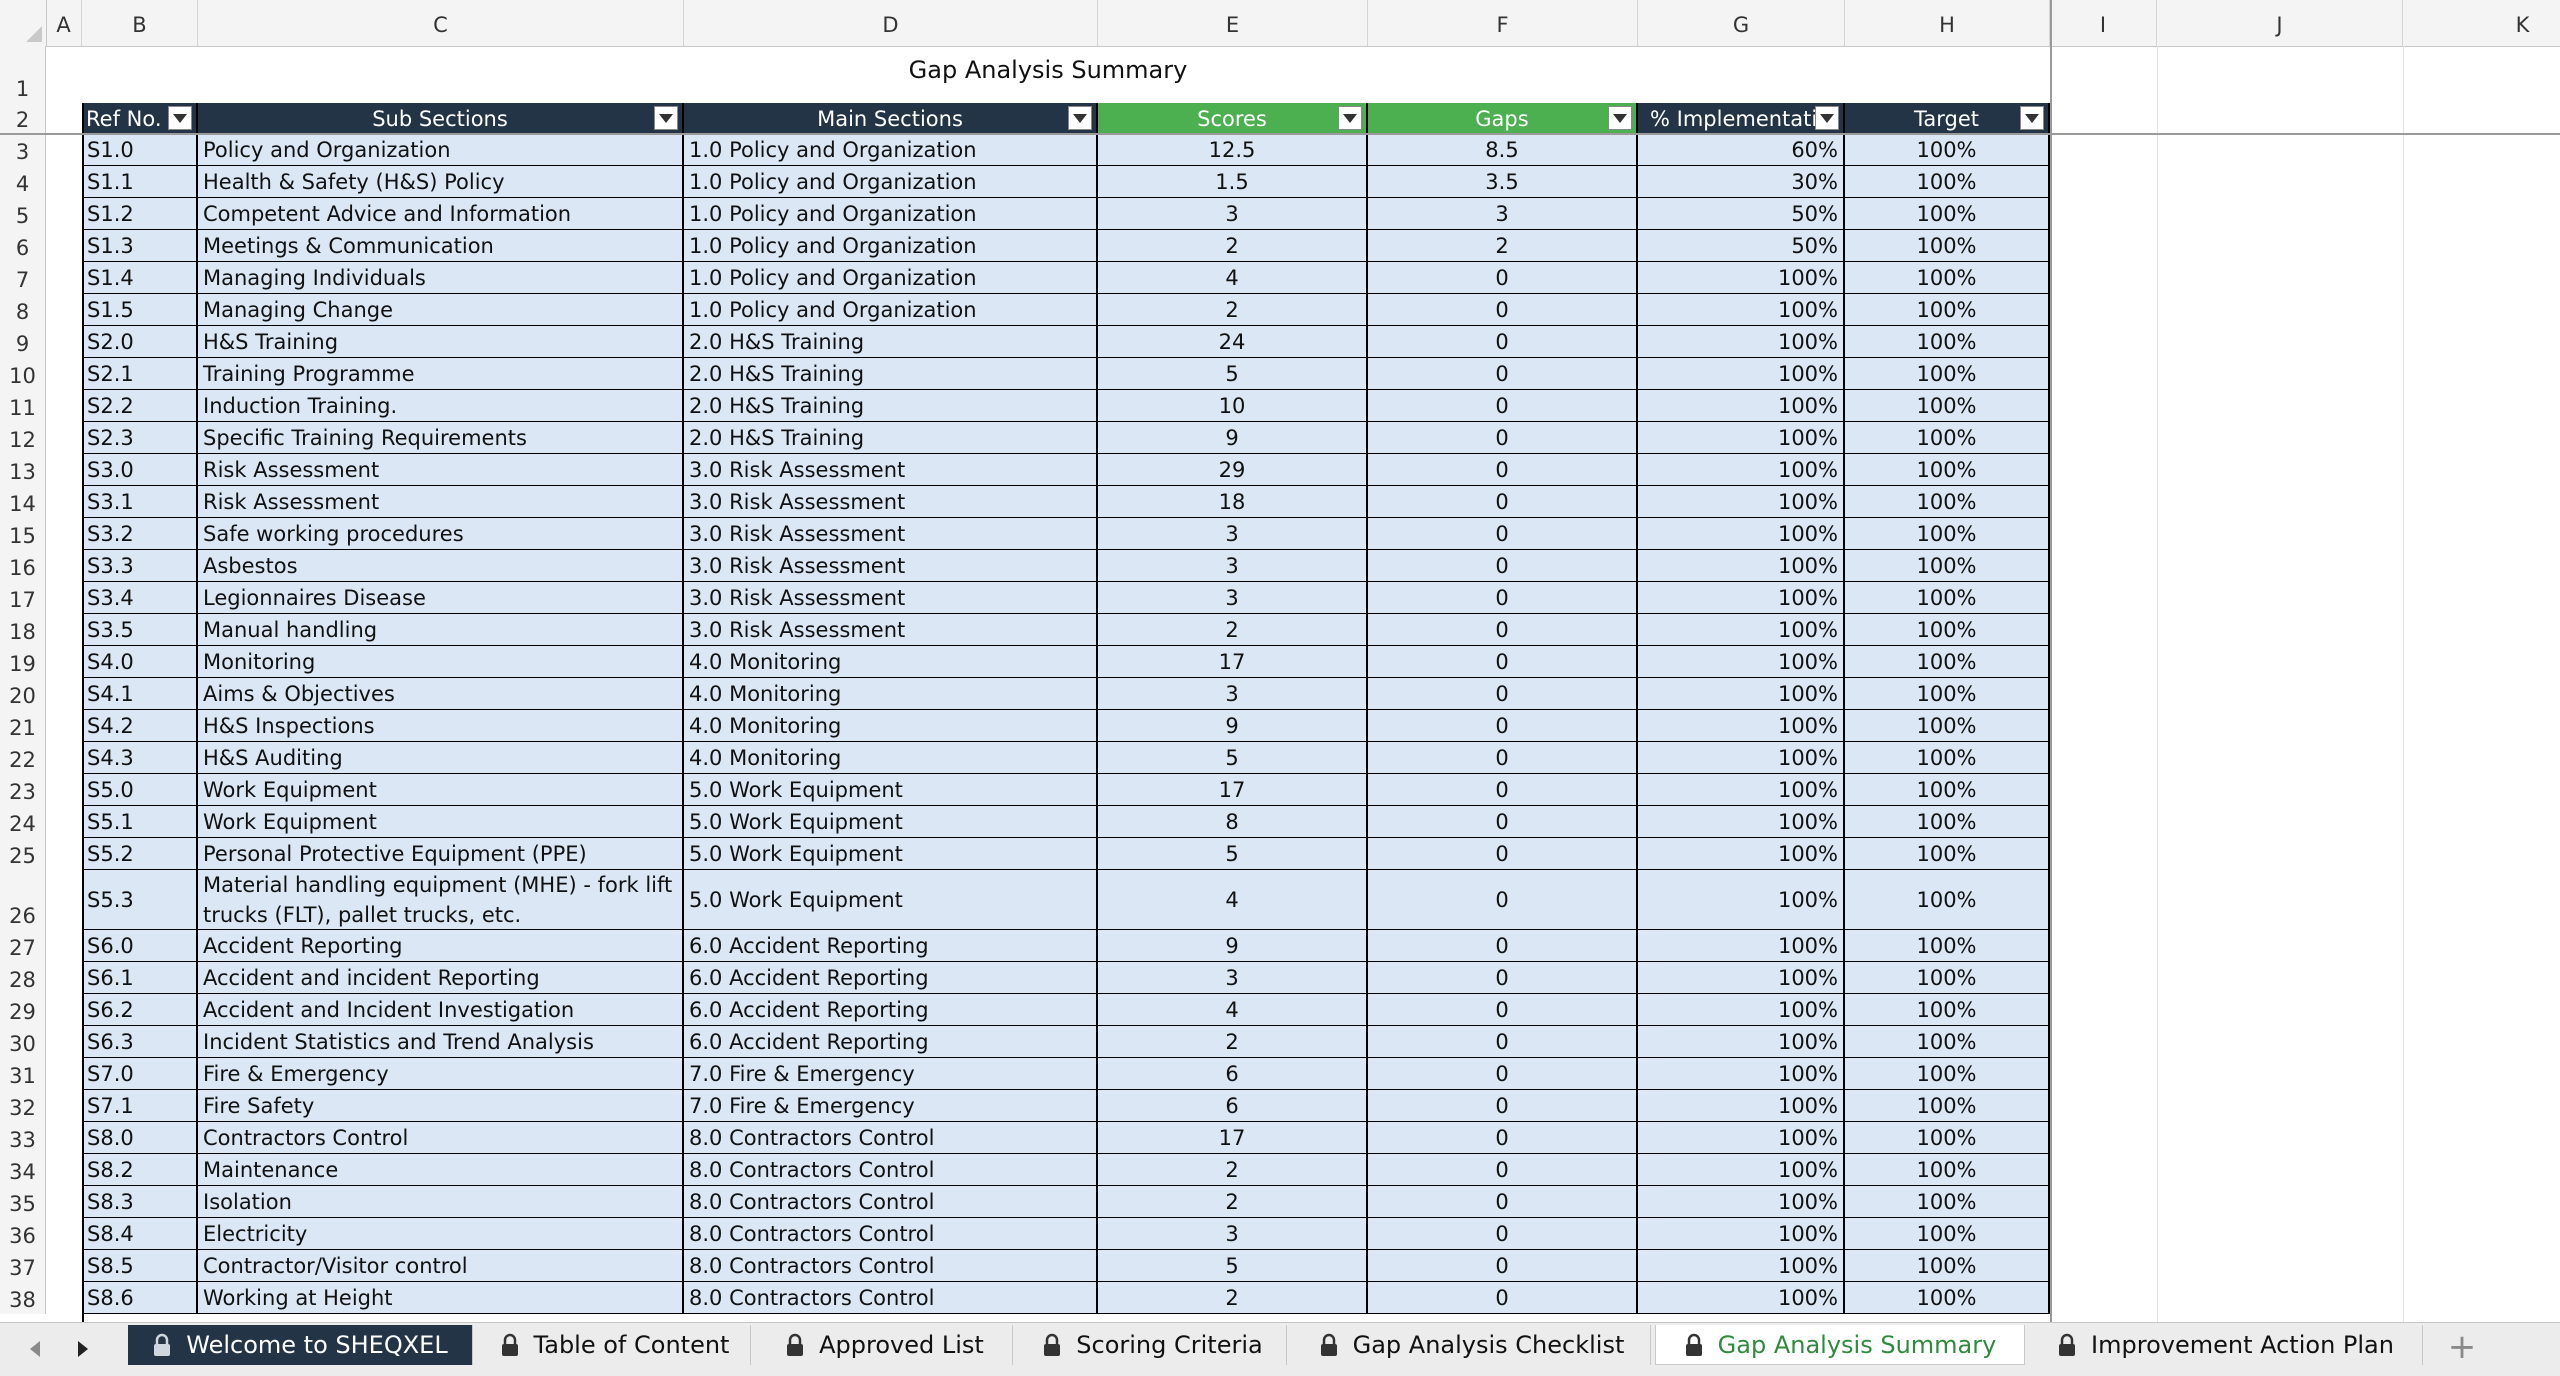  I want to click on cell-sub: Competent Advice and Information, so click(441, 214).